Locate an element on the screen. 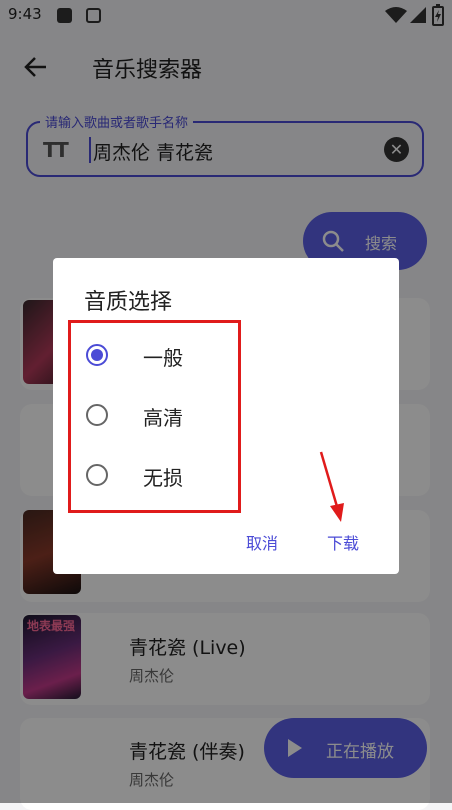 The image size is (452, 810). annotation-arrow-icon is located at coordinates (331, 486).